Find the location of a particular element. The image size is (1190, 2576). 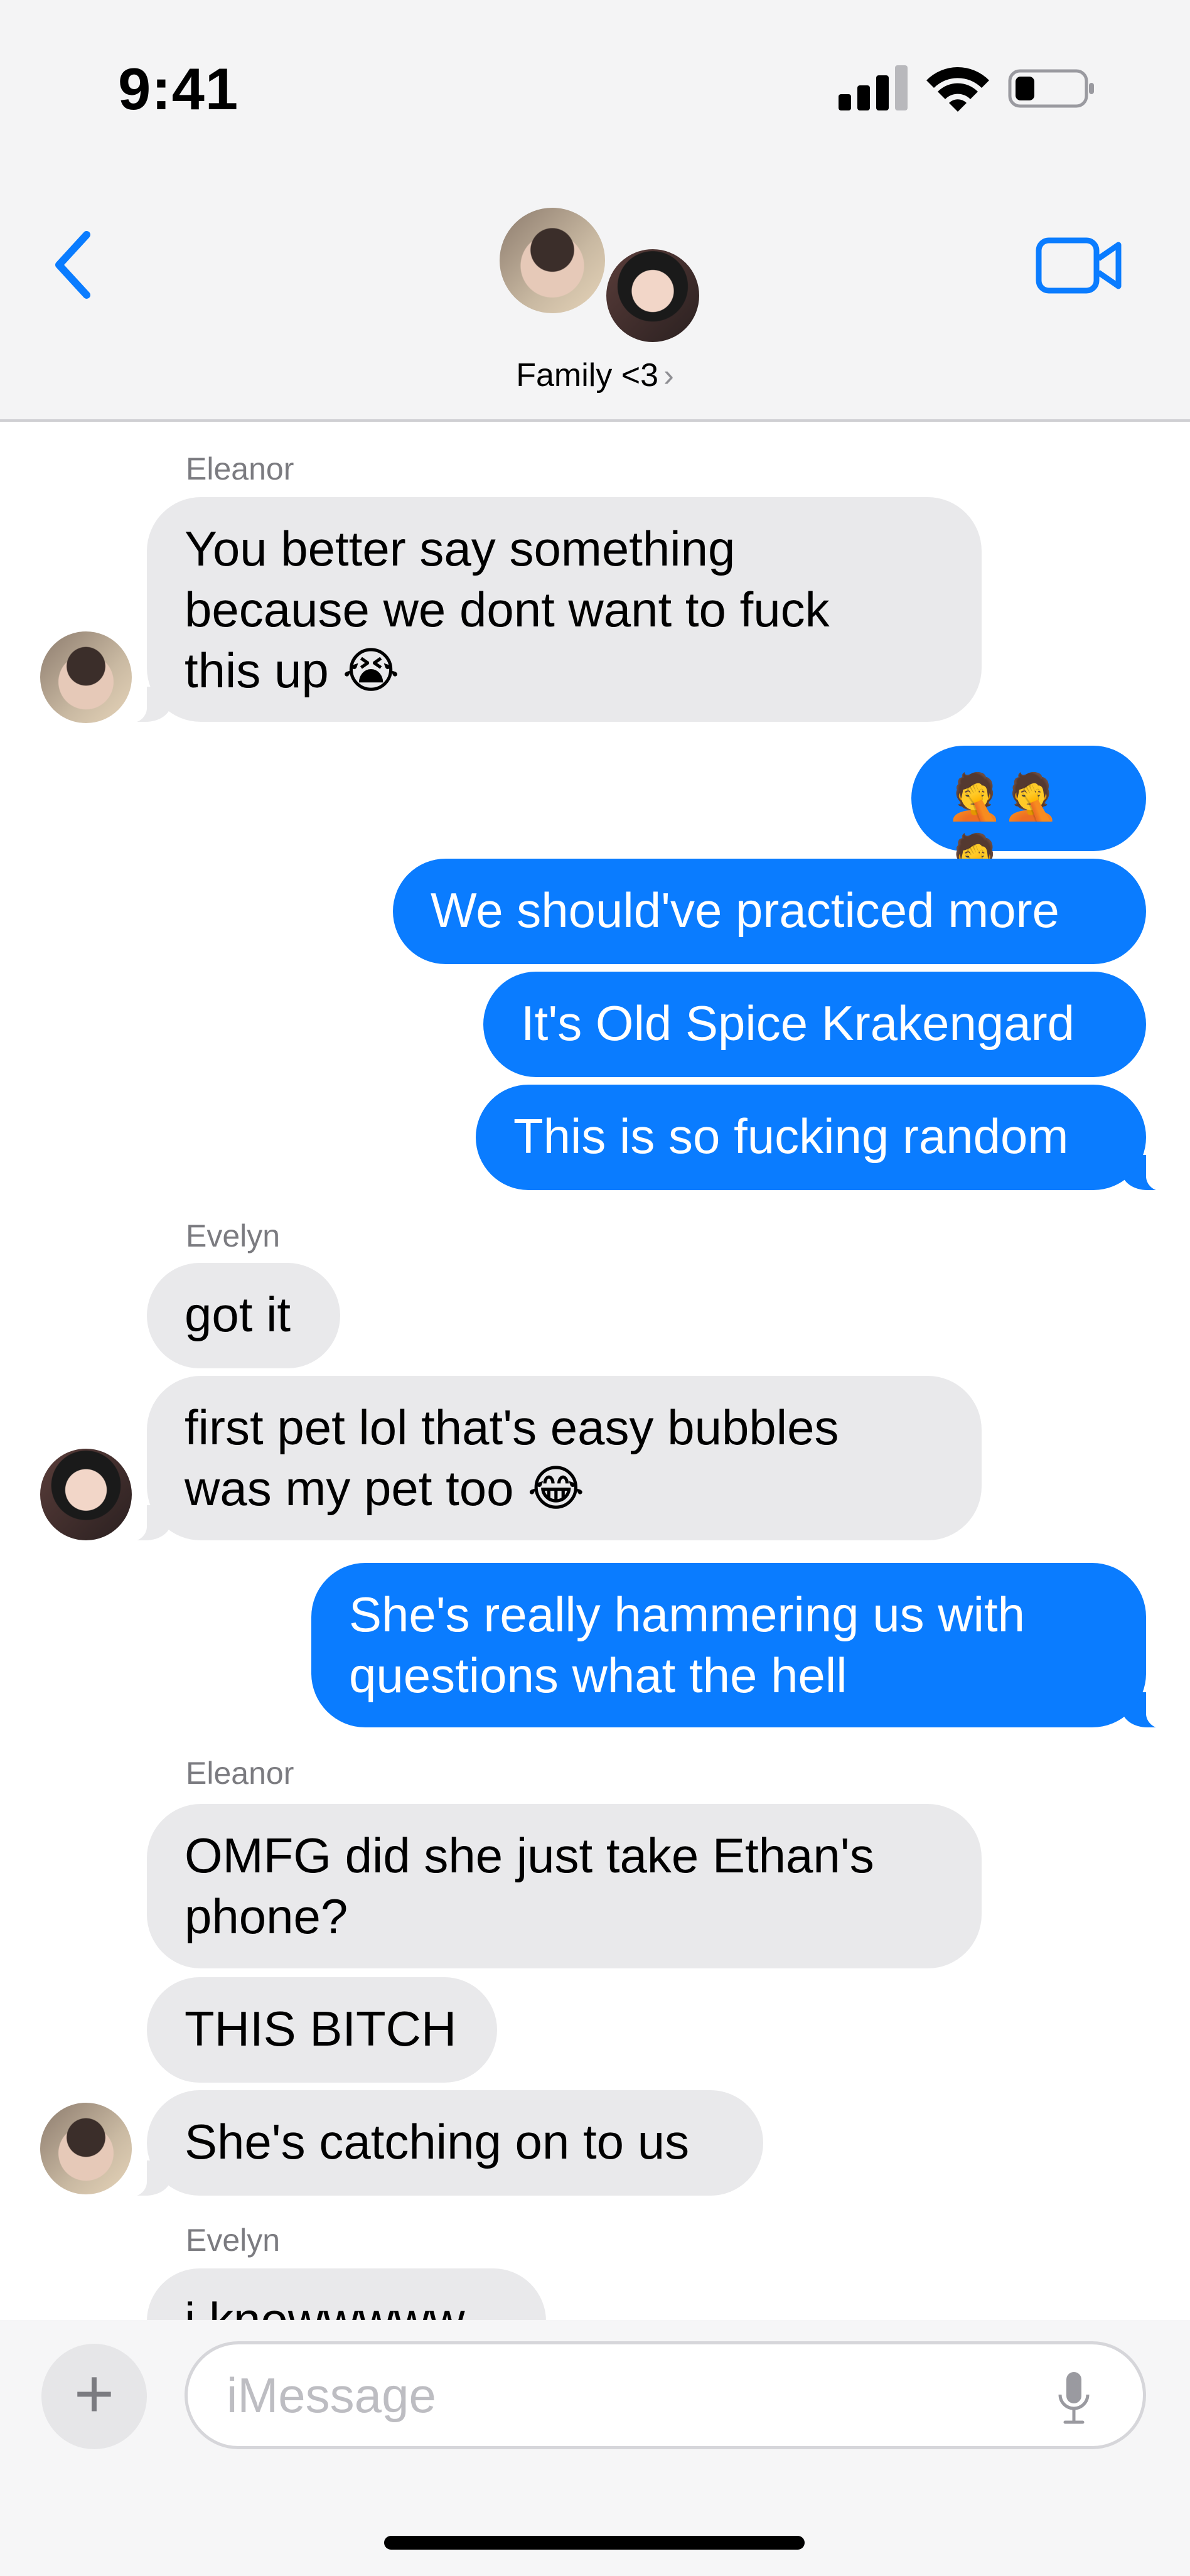

outgoing-message: It's Old Spice Krakengard is located at coordinates (814, 1024).